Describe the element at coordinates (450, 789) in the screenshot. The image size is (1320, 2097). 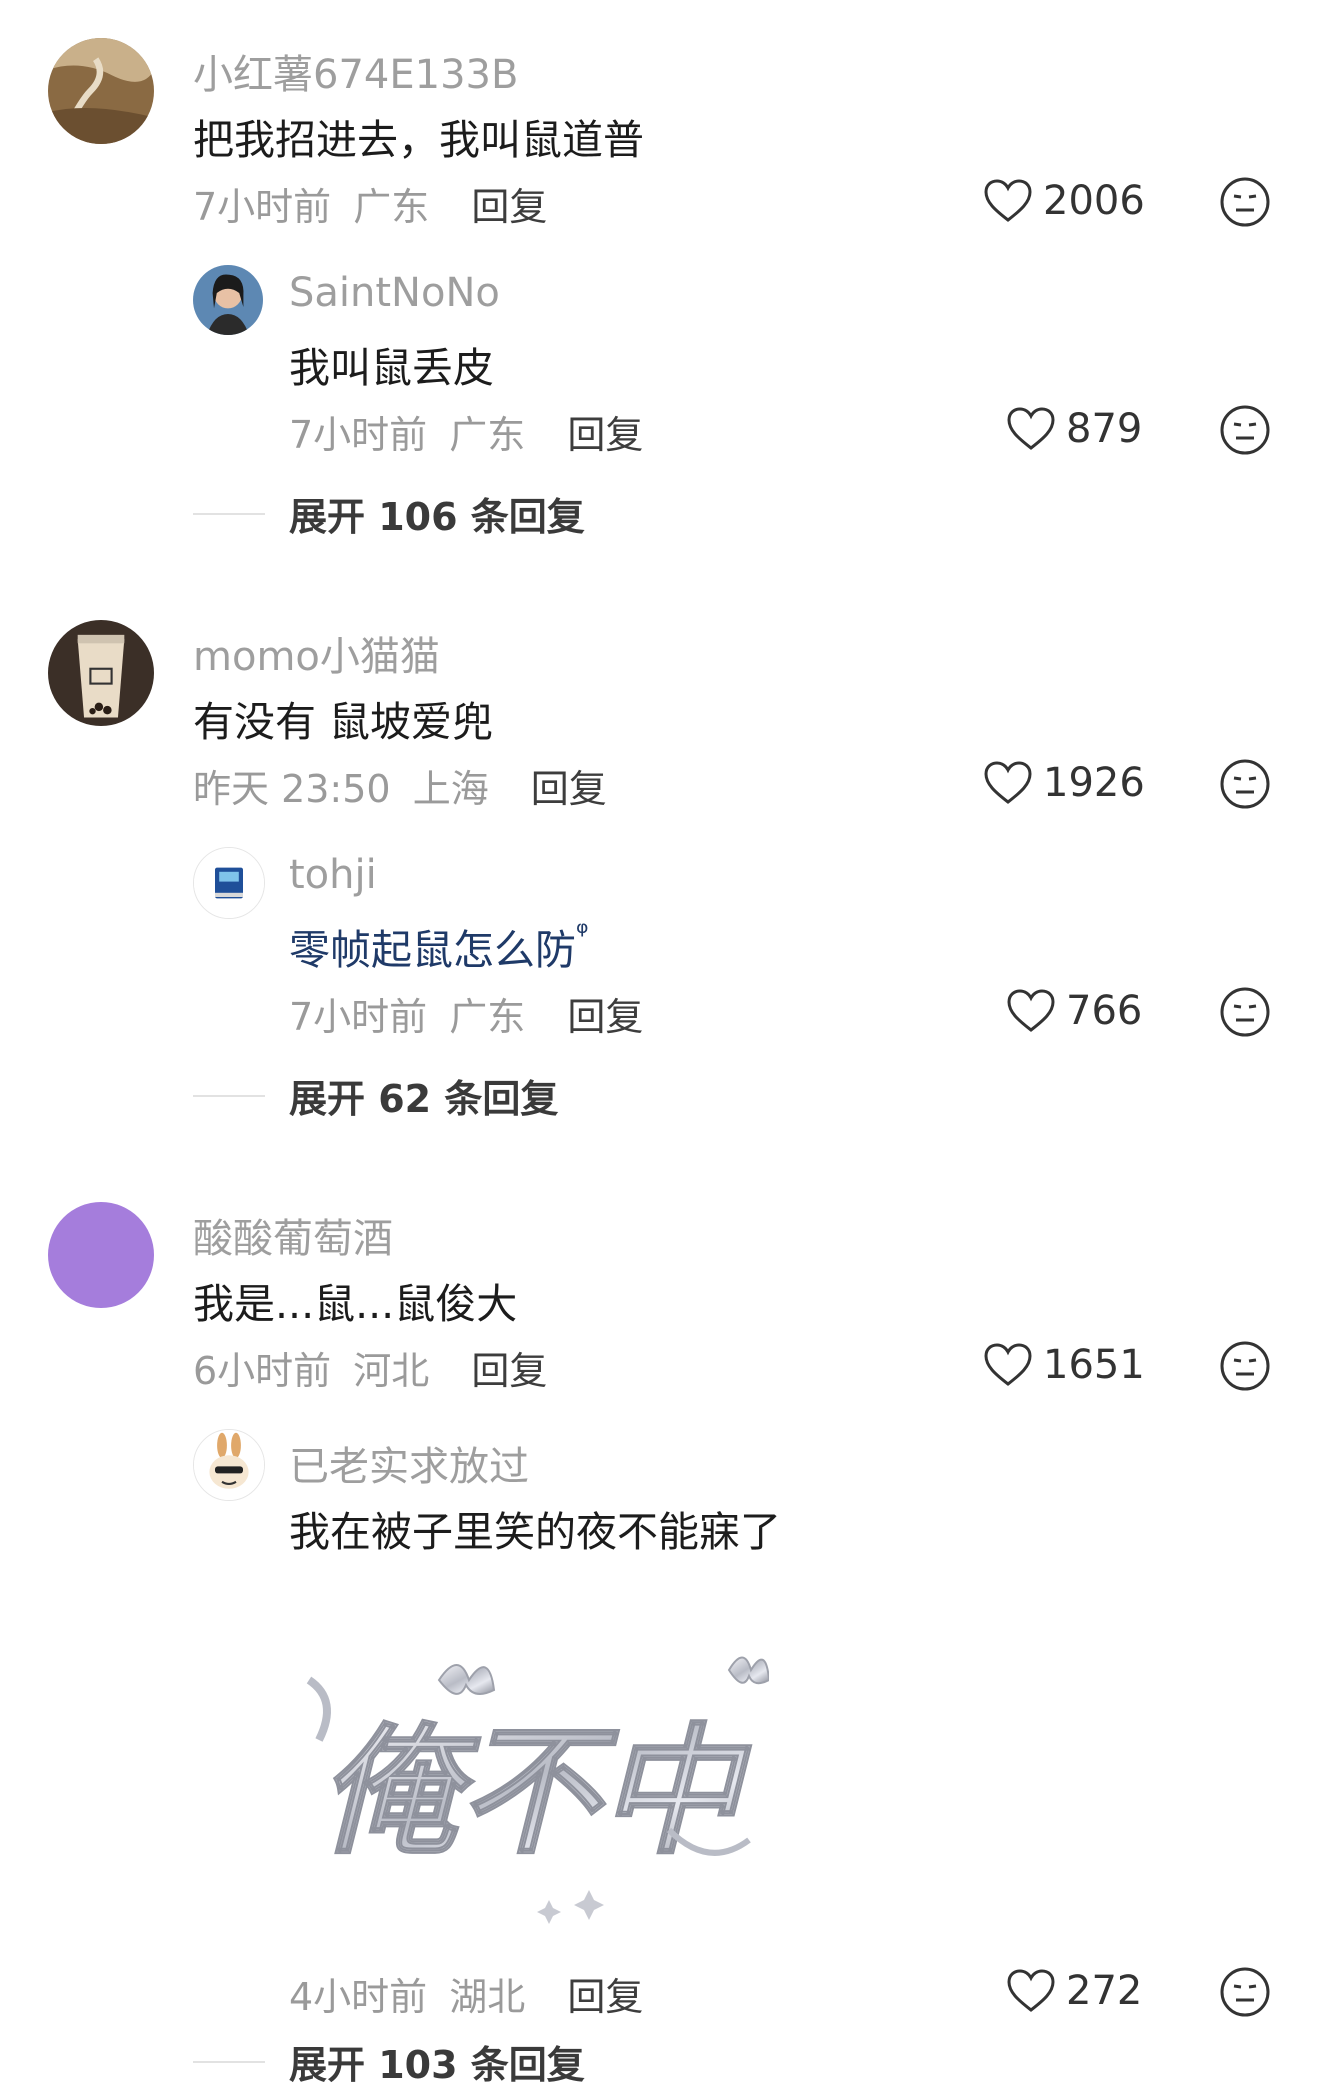
I see `comment-location: 上海` at that location.